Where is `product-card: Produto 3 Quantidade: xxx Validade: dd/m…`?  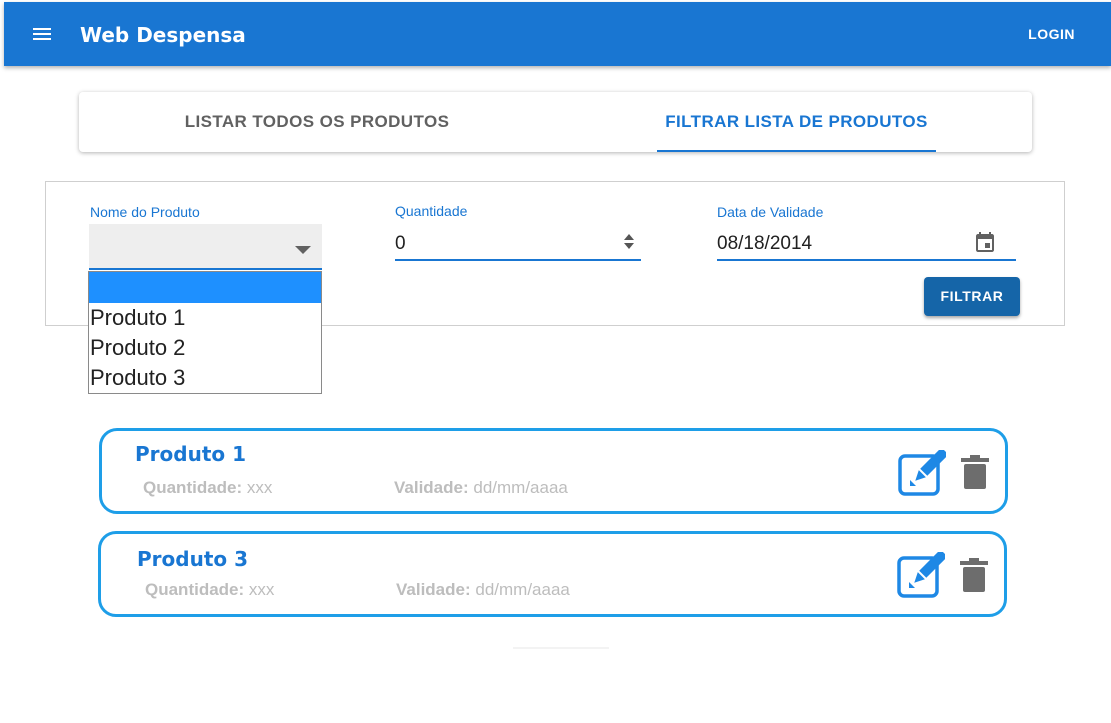 product-card: Produto 3 Quantidade: xxx Validade: dd/m… is located at coordinates (552, 574).